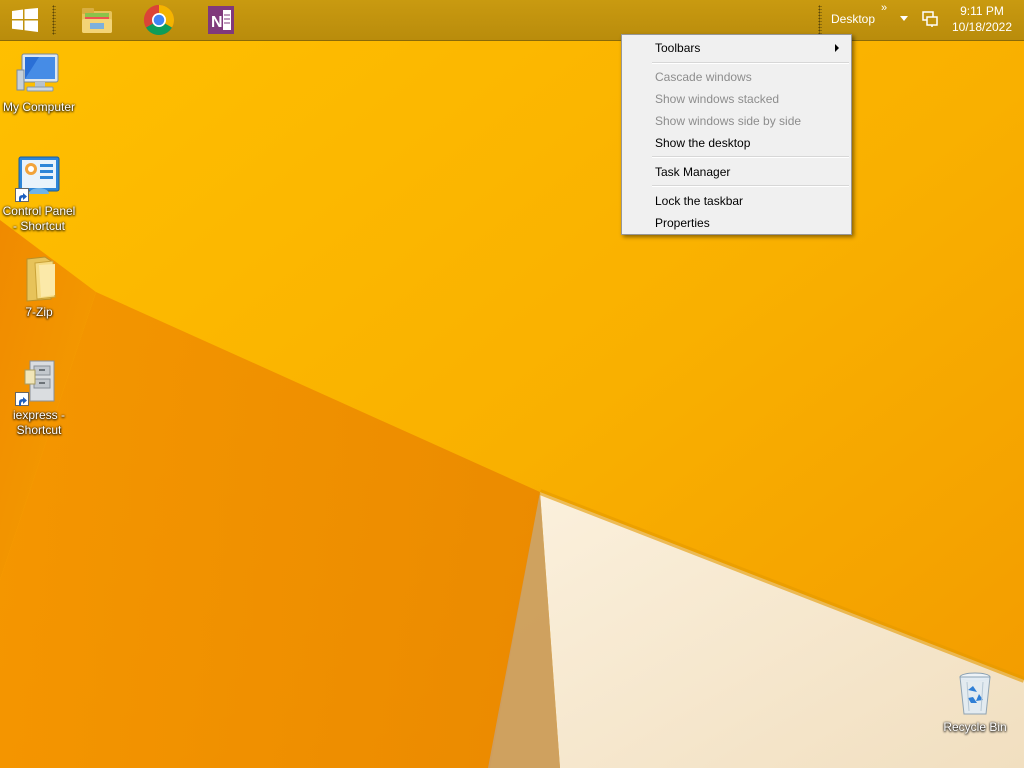  What do you see at coordinates (820, 20) in the screenshot?
I see `toolbar-grip` at bounding box center [820, 20].